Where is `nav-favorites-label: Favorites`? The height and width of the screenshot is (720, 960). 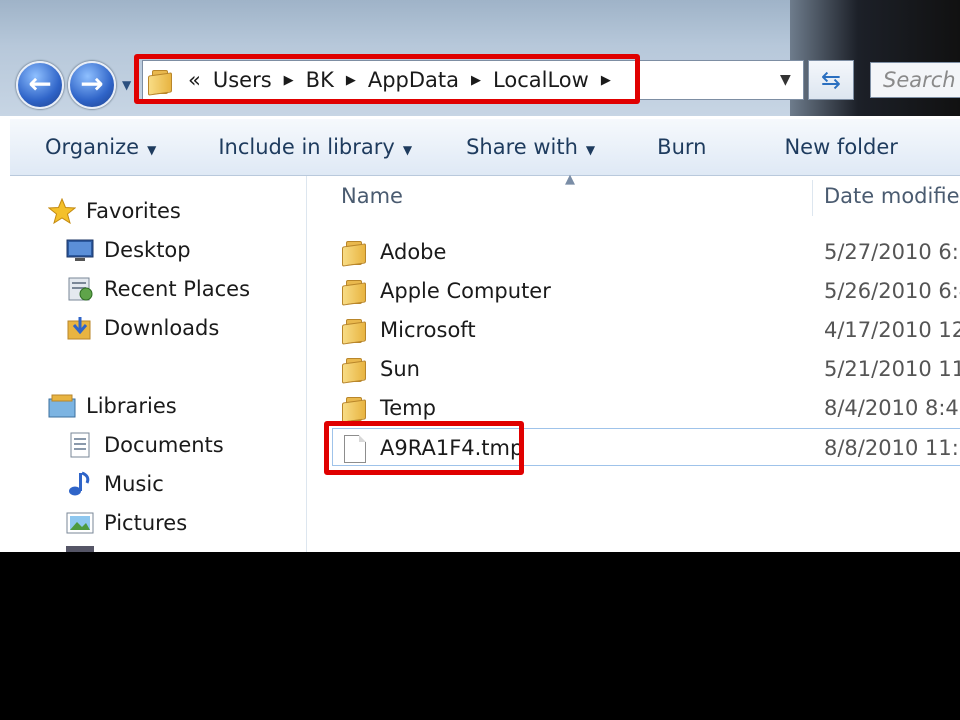 nav-favorites-label: Favorites is located at coordinates (133, 211).